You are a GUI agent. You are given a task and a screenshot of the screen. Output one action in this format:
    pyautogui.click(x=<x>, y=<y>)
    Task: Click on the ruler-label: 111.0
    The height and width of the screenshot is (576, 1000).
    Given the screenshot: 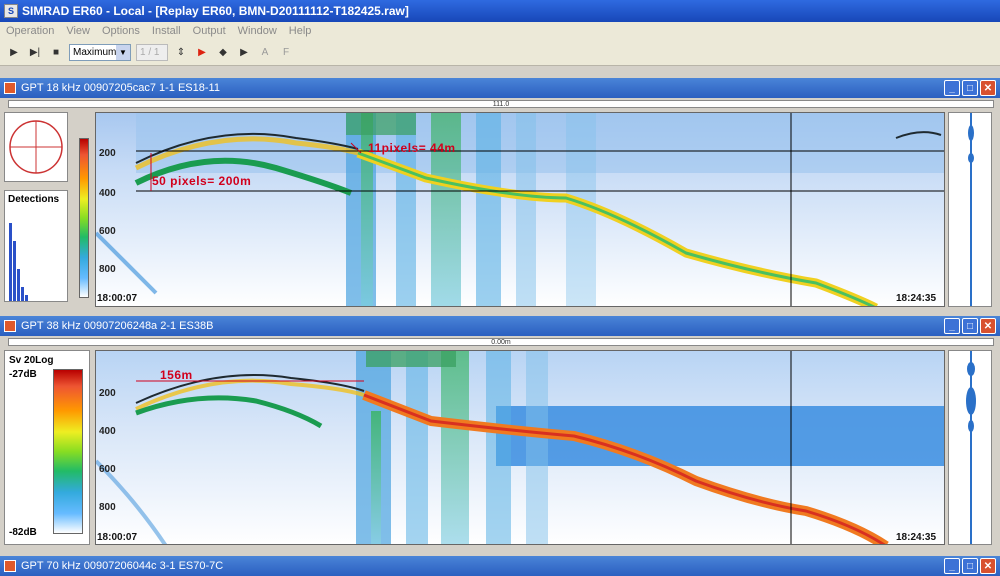 What is the action you would take?
    pyautogui.click(x=501, y=104)
    